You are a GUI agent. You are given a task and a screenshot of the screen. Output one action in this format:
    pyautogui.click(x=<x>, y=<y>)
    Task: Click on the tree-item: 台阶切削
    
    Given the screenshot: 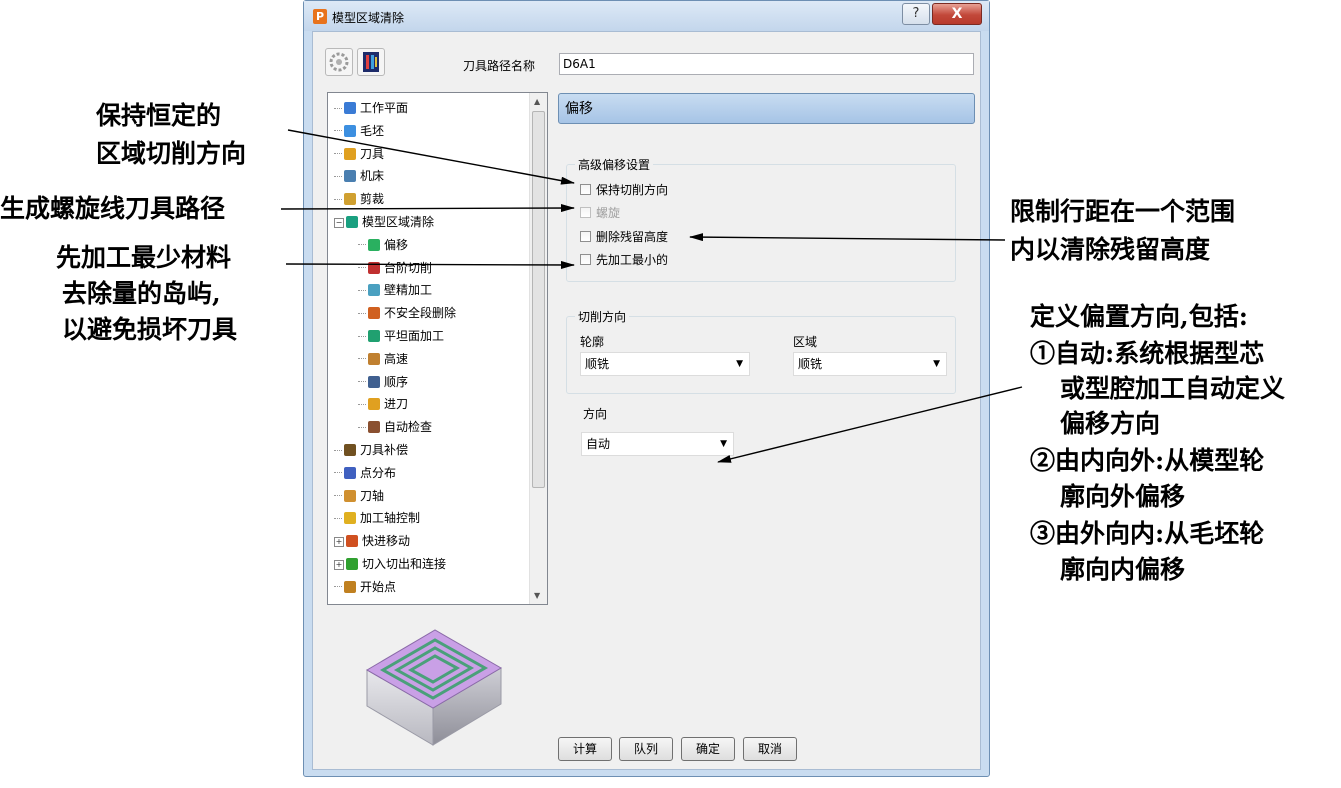 What is the action you would take?
    pyautogui.click(x=395, y=268)
    